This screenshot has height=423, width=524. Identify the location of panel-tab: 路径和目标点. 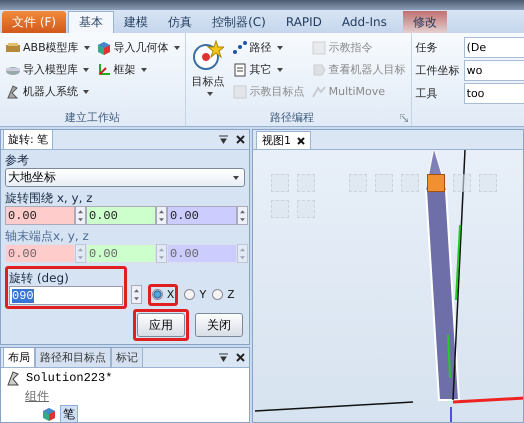
(73, 357).